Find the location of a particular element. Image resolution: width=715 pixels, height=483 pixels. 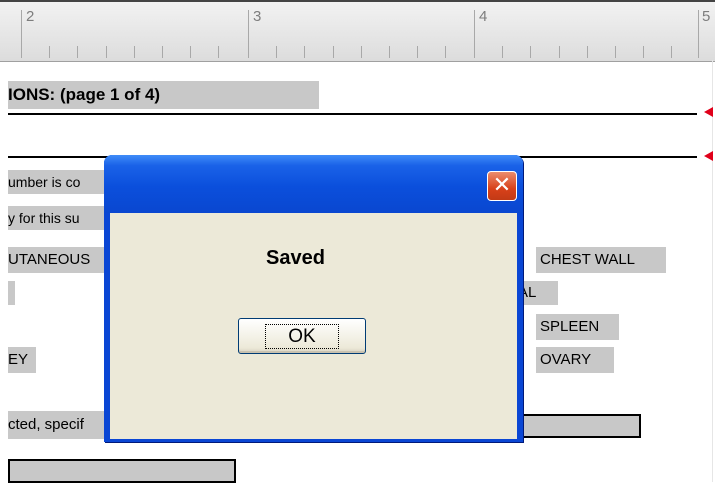

ruler-number: 5 is located at coordinates (706, 16).